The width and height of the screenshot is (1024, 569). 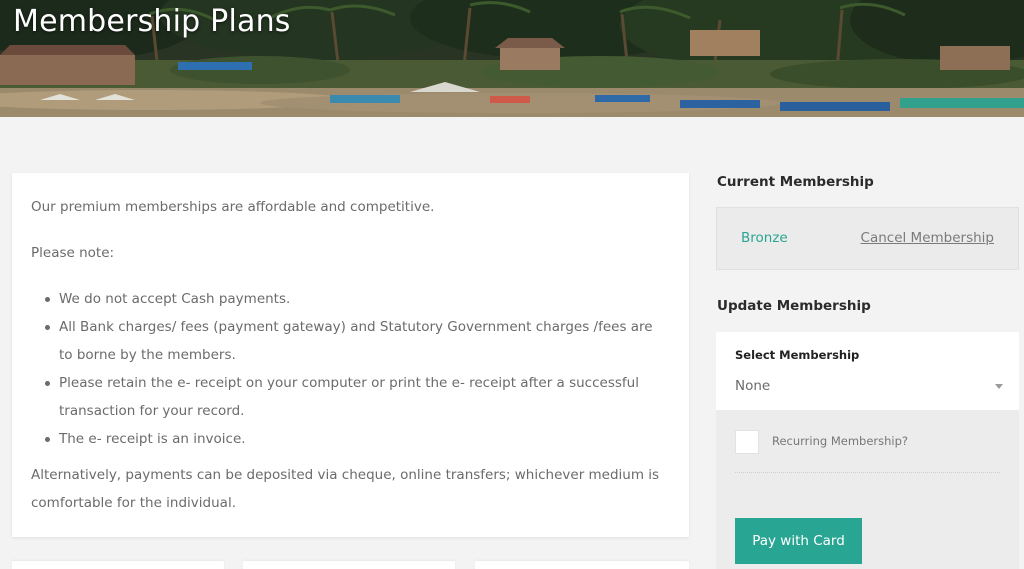 What do you see at coordinates (798, 541) in the screenshot?
I see `pay-with-card-button: Pay with Card` at bounding box center [798, 541].